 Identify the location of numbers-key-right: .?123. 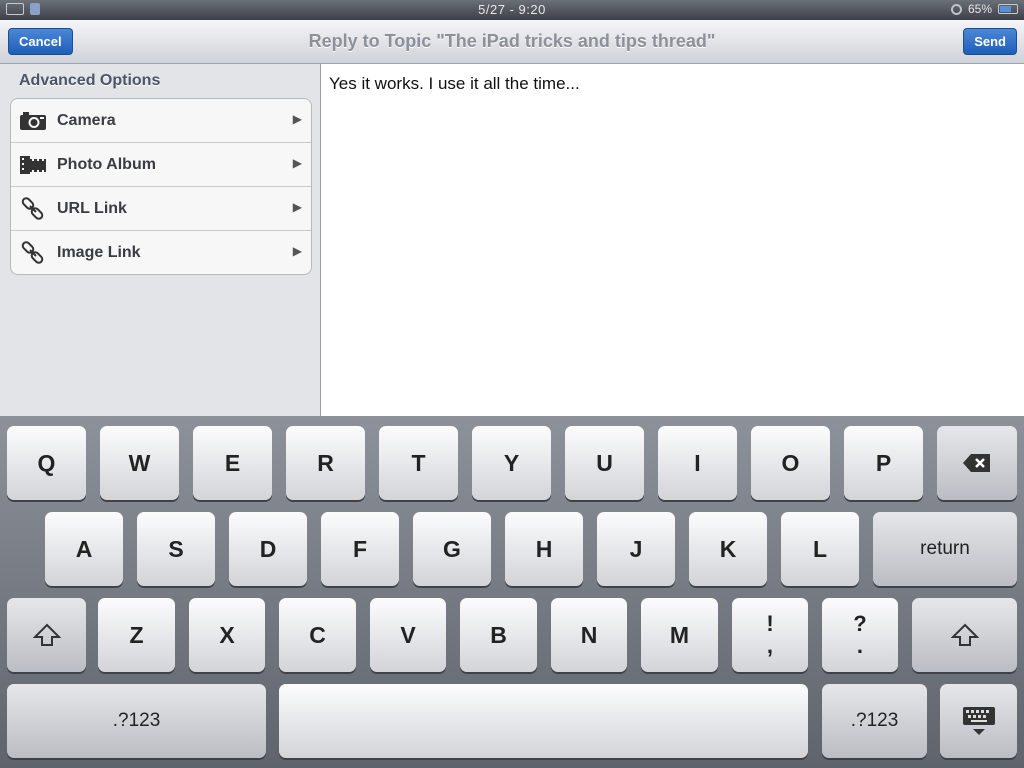
(874, 721).